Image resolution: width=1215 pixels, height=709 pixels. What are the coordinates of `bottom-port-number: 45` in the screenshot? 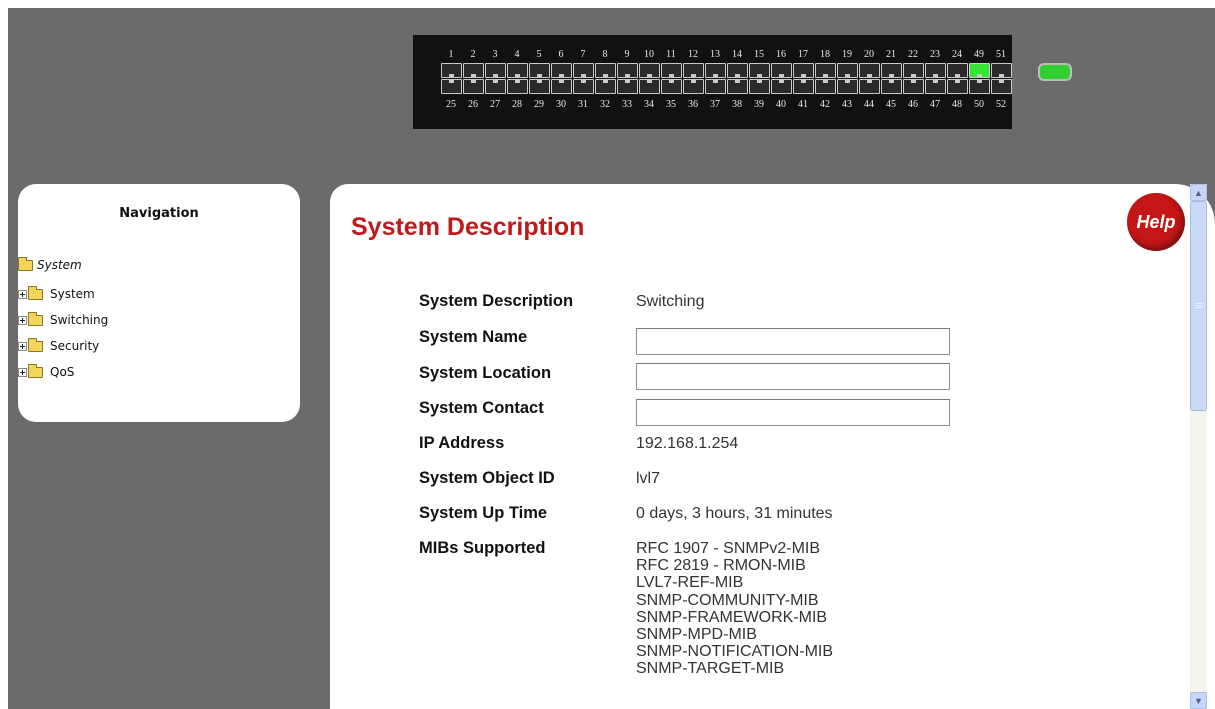 It's located at (891, 104).